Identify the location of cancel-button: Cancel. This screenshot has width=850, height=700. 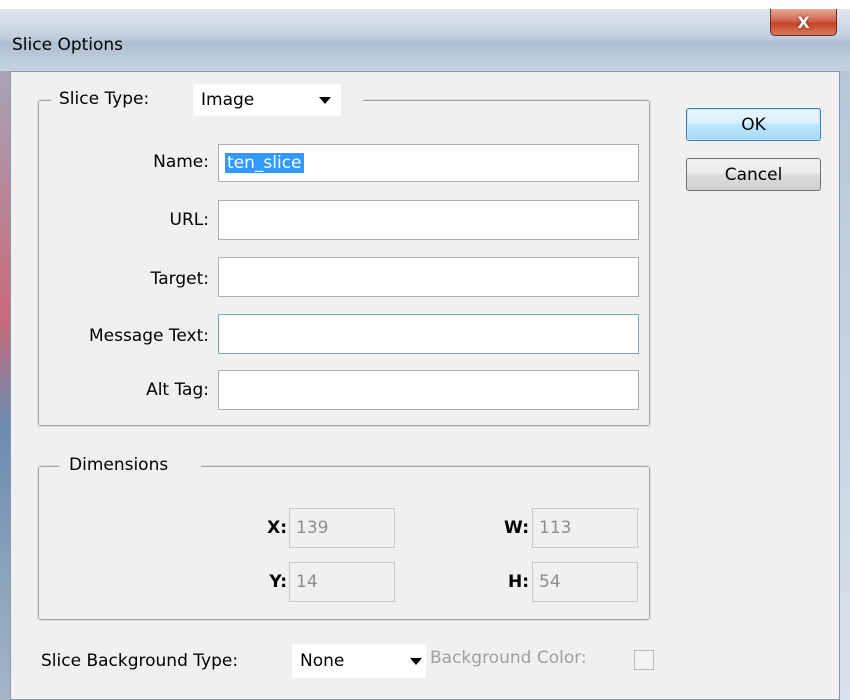
(753, 174).